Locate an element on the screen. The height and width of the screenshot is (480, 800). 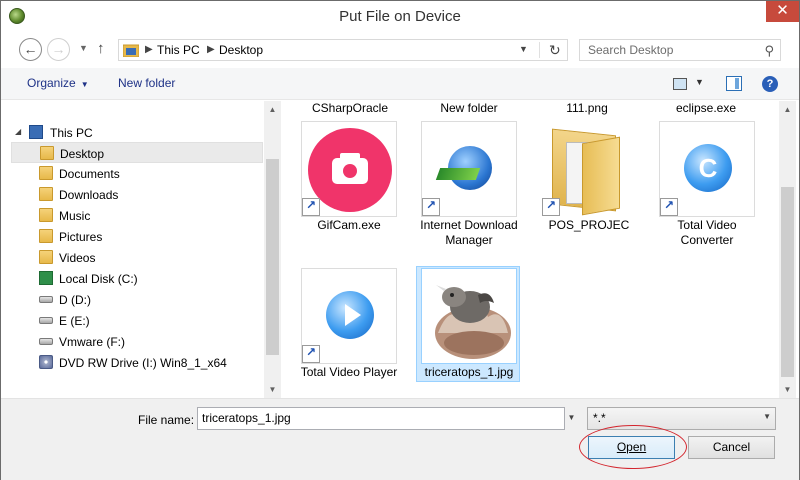
new-folder-button: New folder is located at coordinates (146, 83).